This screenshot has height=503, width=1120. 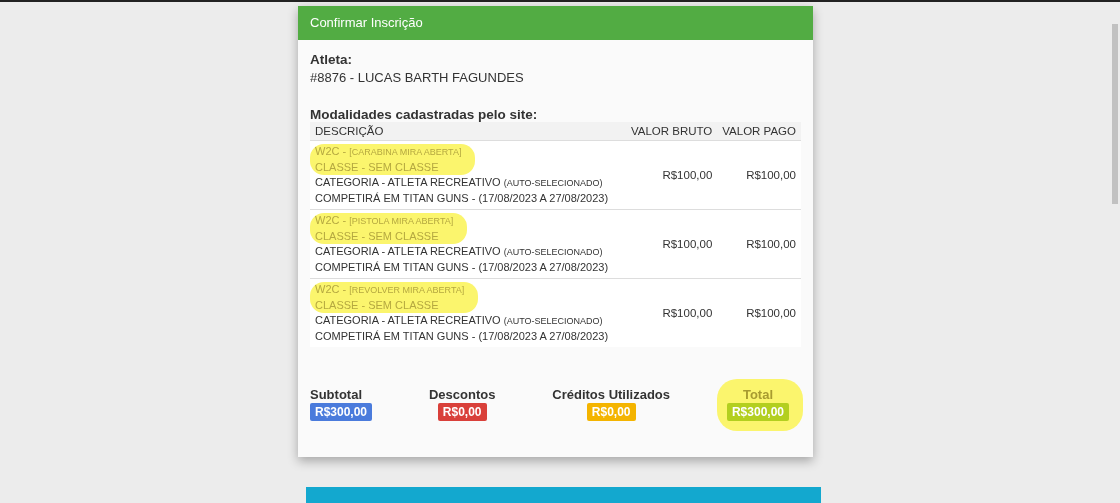 I want to click on total-label: Subtotal, so click(x=336, y=394).